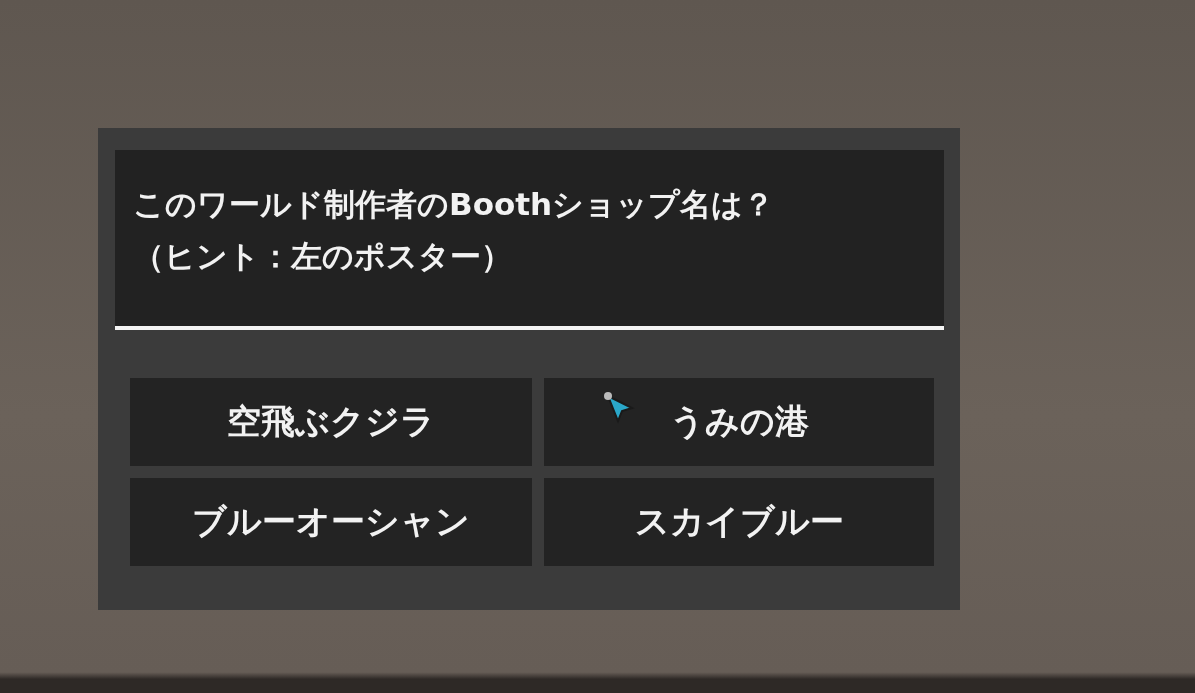 This screenshot has height=693, width=1195. What do you see at coordinates (739, 422) in the screenshot?
I see `answer-button: うみの港` at bounding box center [739, 422].